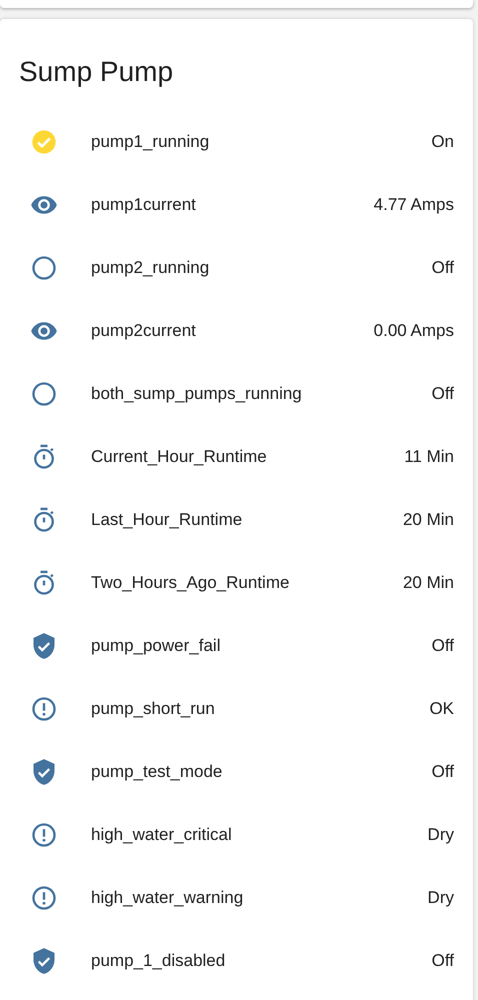 The image size is (478, 1000). I want to click on entity-state: 0.00 Amps, so click(414, 331).